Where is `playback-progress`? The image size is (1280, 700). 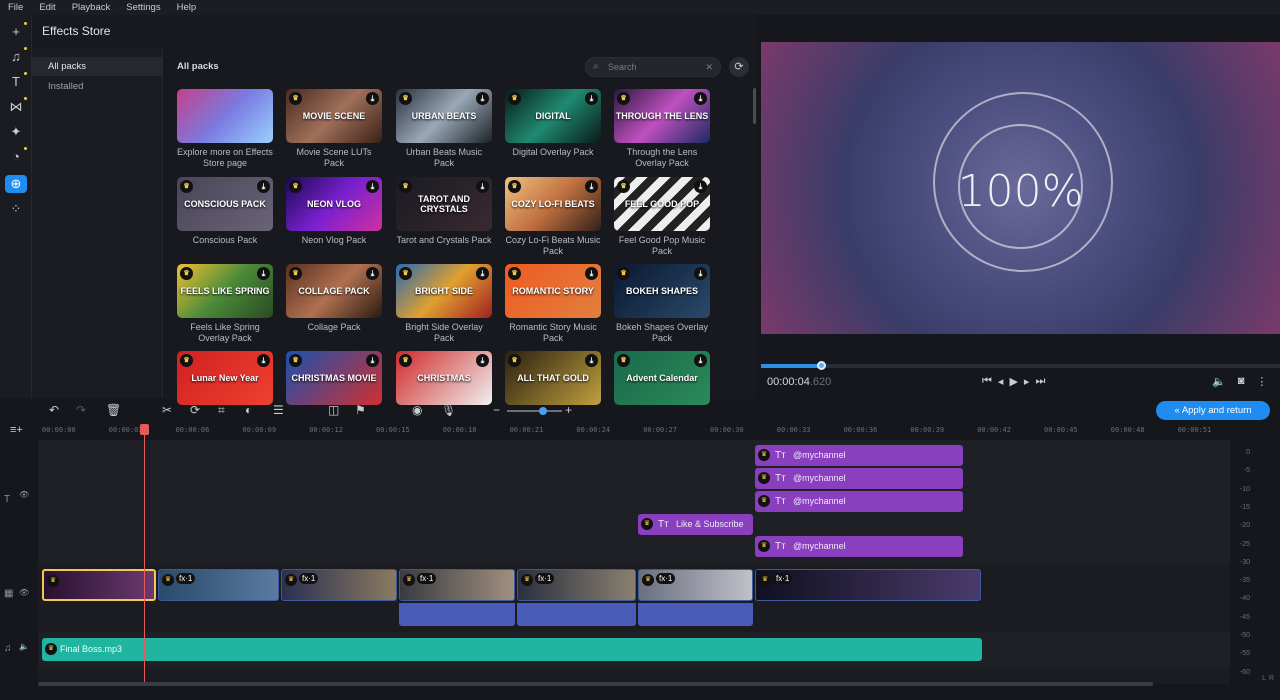 playback-progress is located at coordinates (1020, 365).